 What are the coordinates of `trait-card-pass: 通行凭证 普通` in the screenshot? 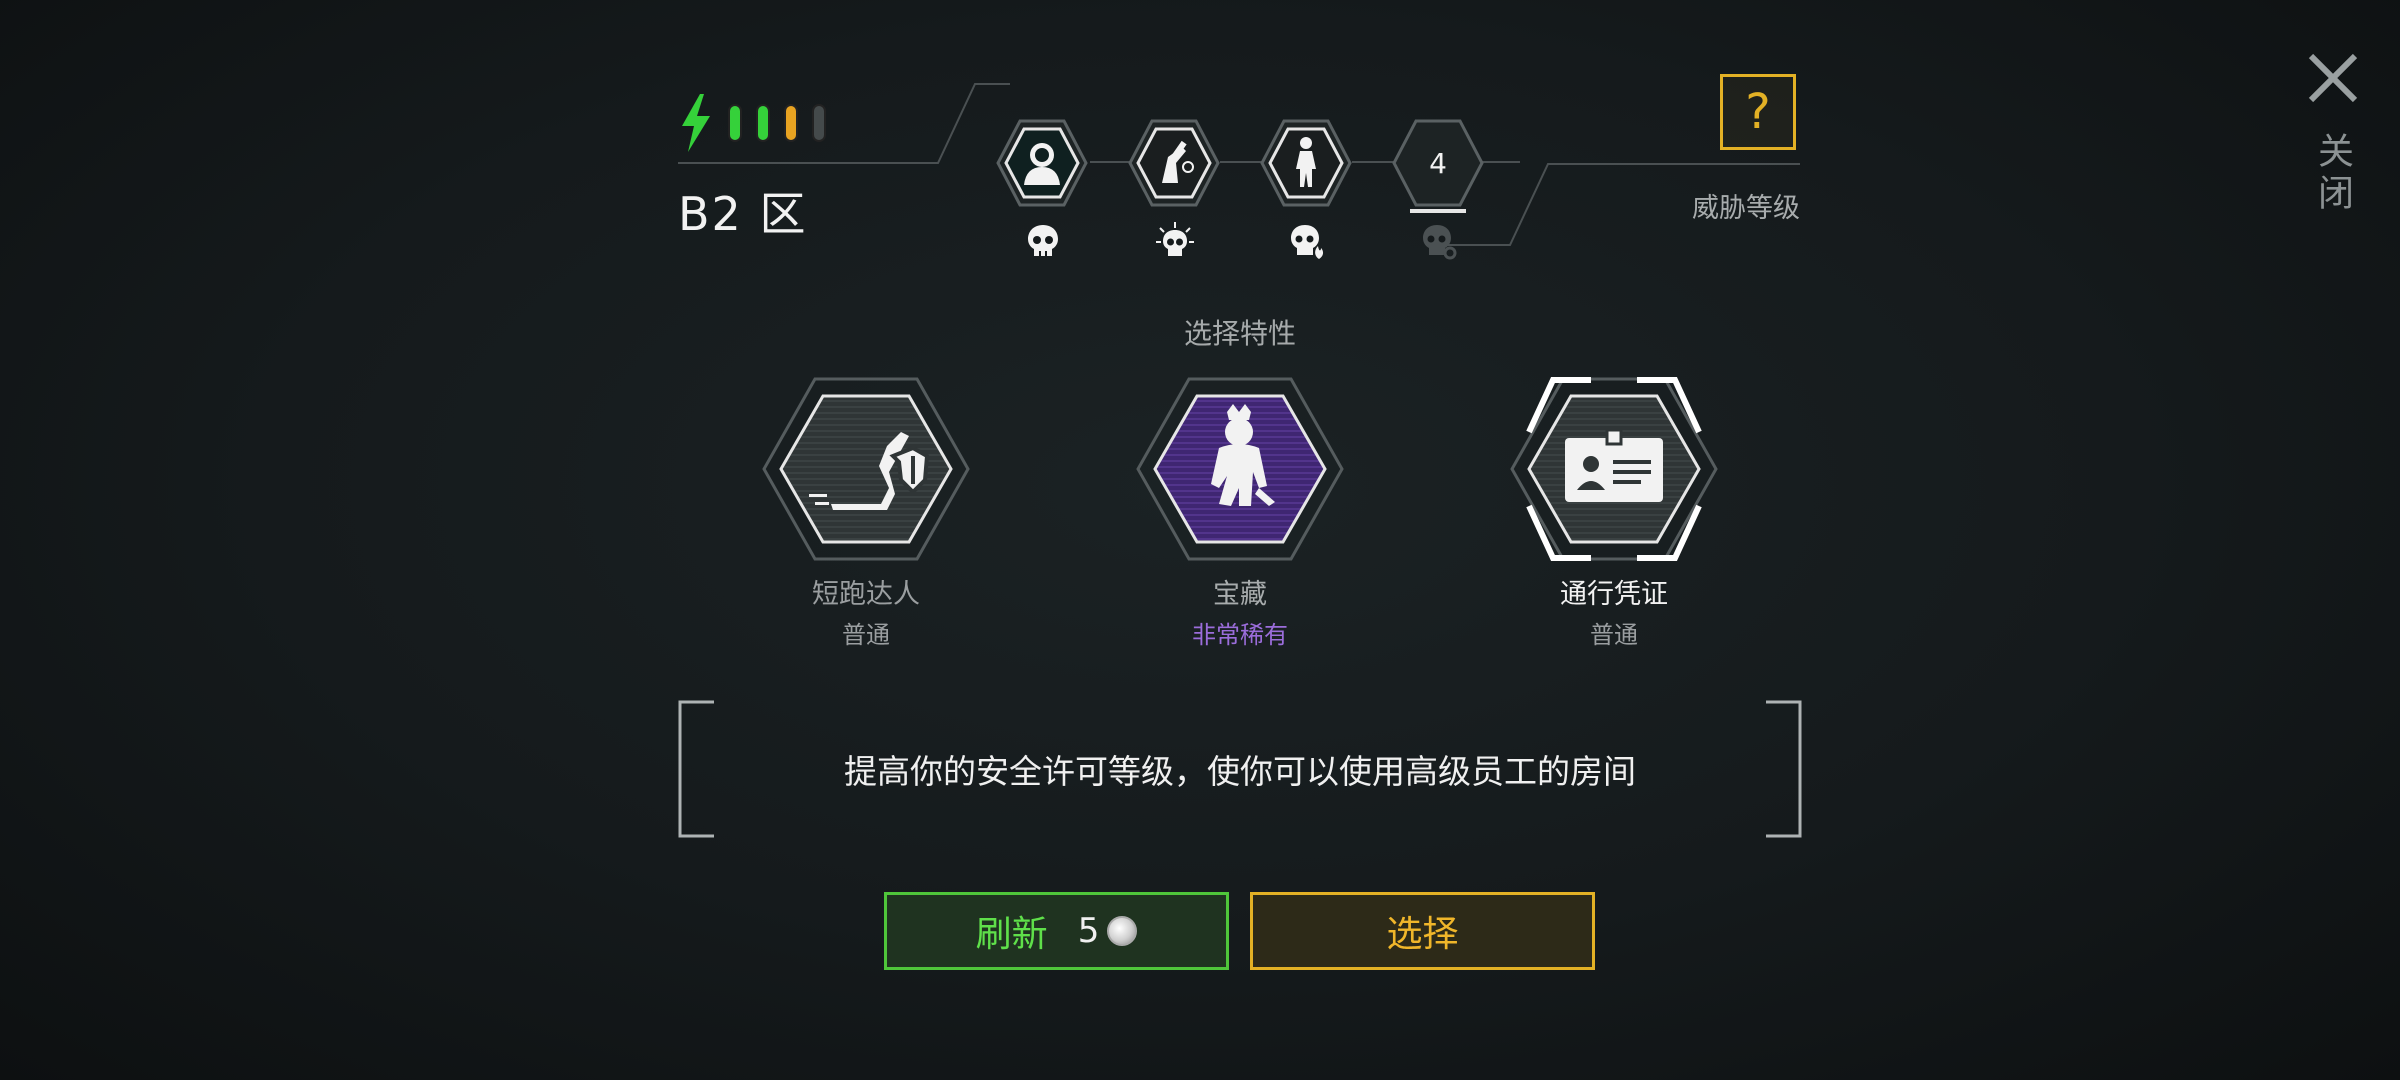 It's located at (1614, 513).